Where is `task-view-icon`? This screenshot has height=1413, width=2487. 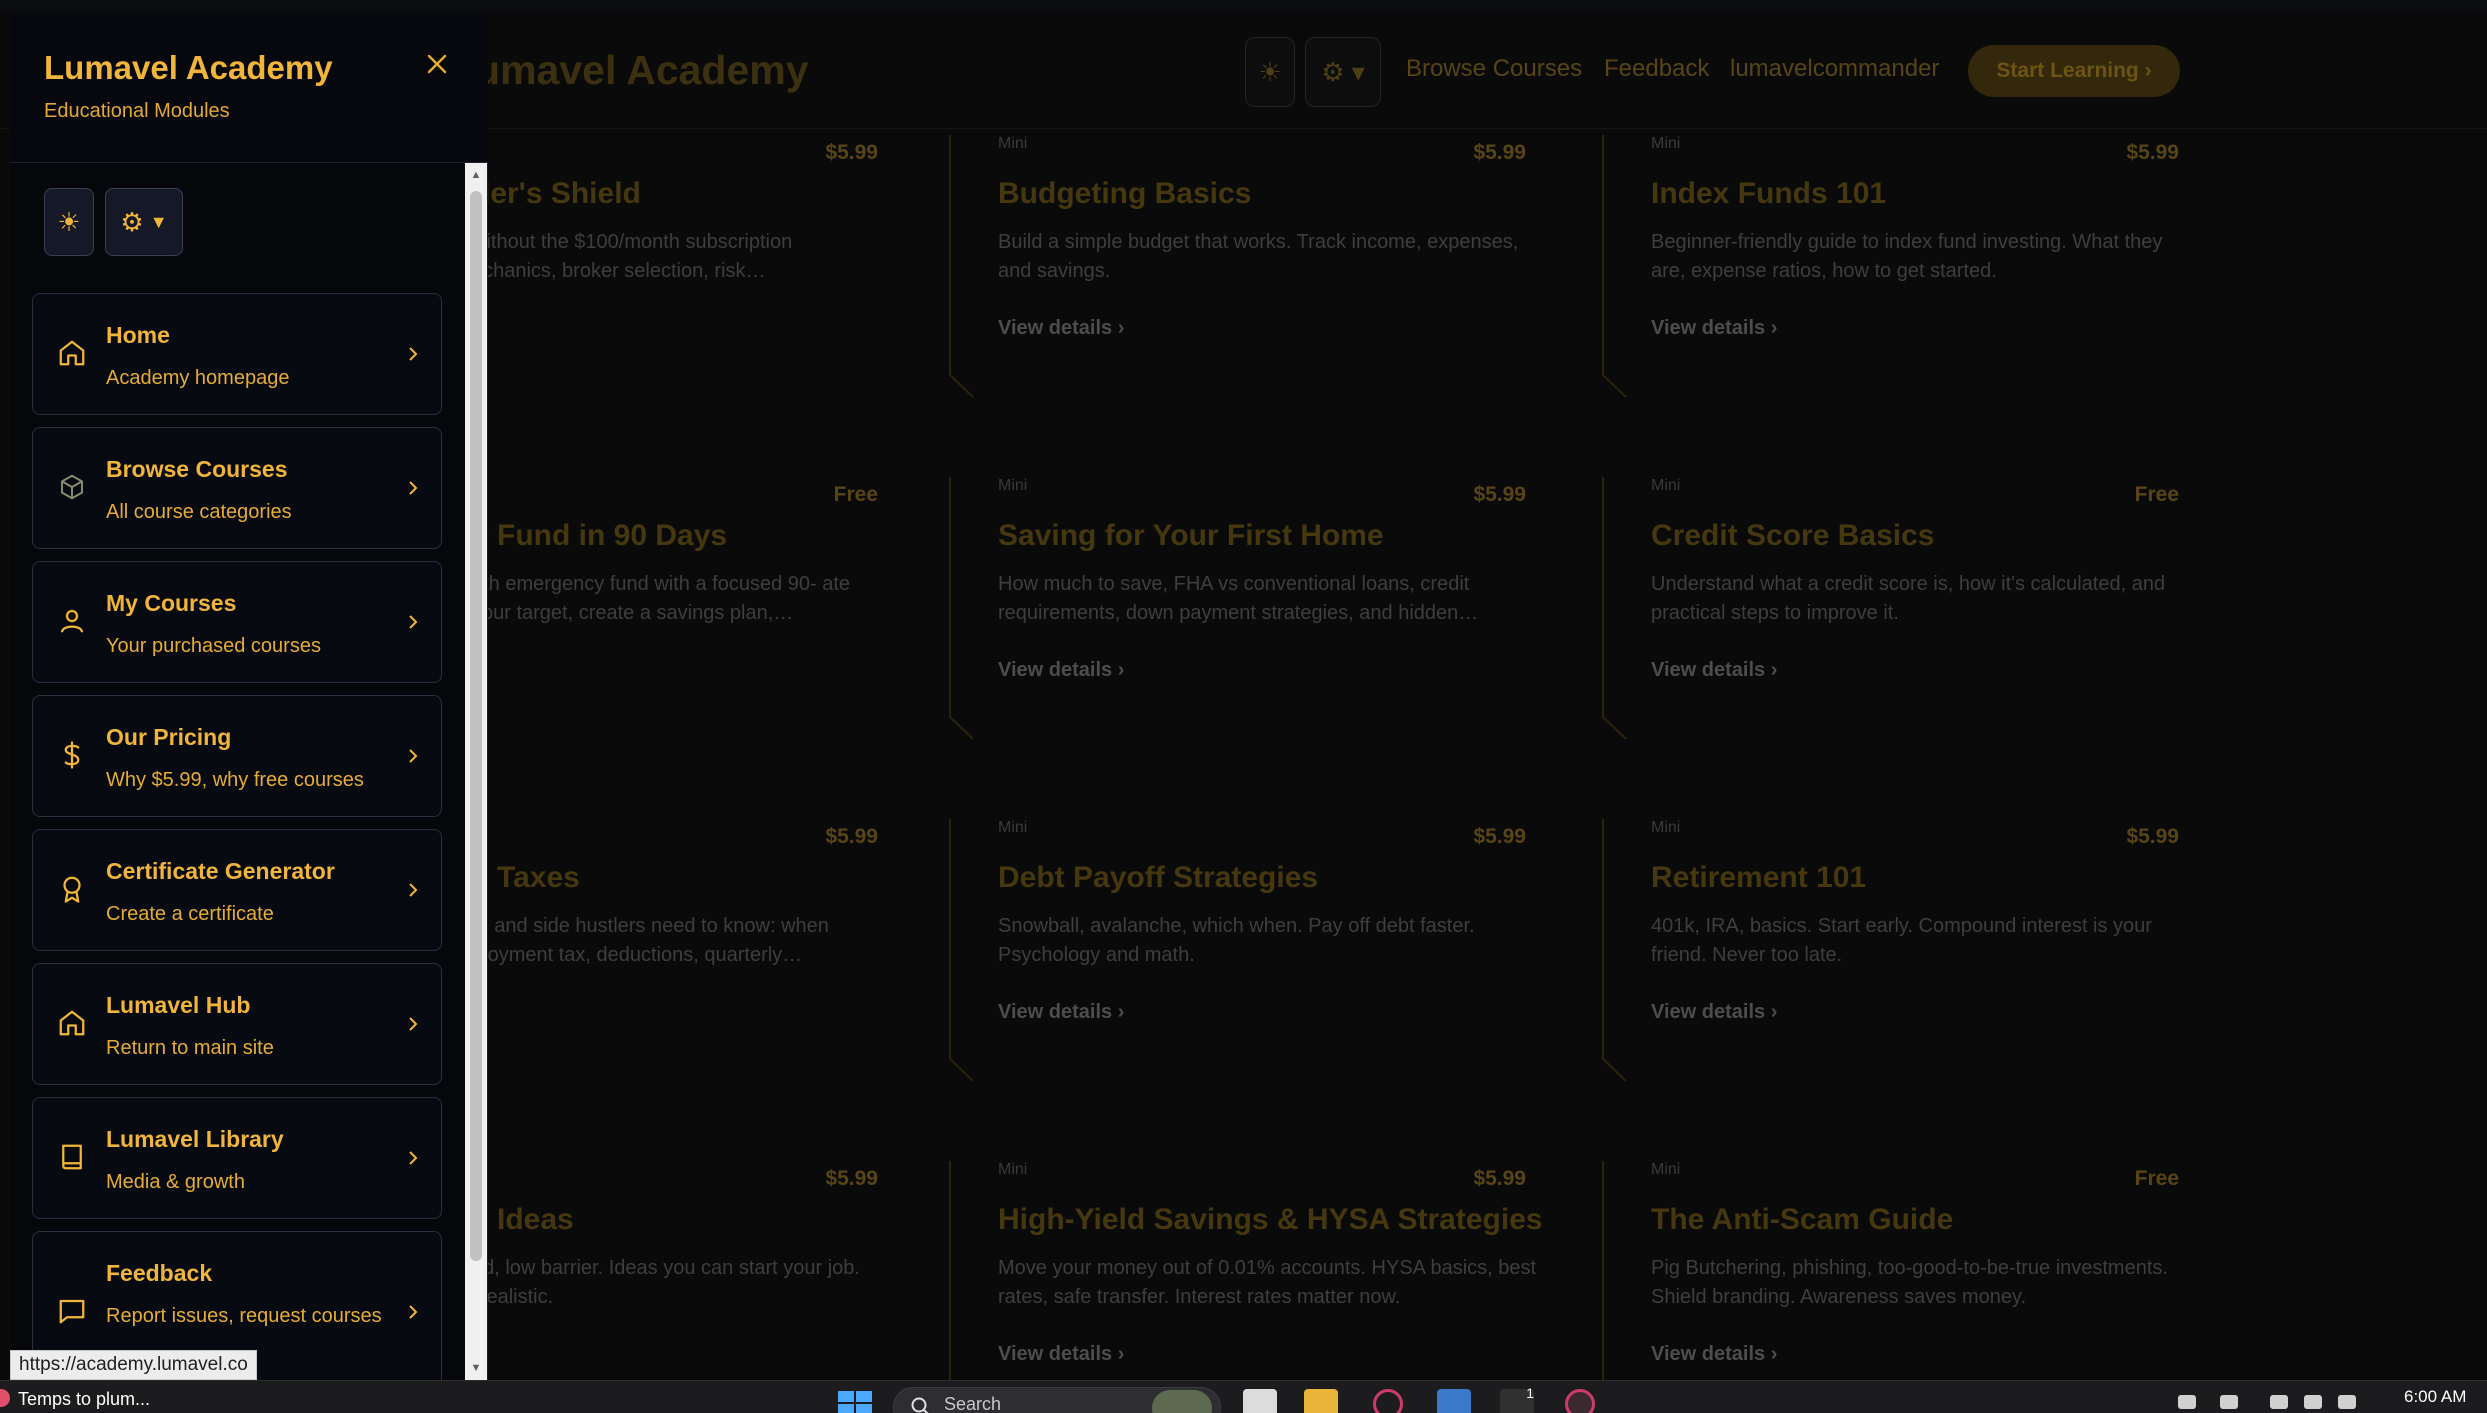
task-view-icon is located at coordinates (1260, 1401).